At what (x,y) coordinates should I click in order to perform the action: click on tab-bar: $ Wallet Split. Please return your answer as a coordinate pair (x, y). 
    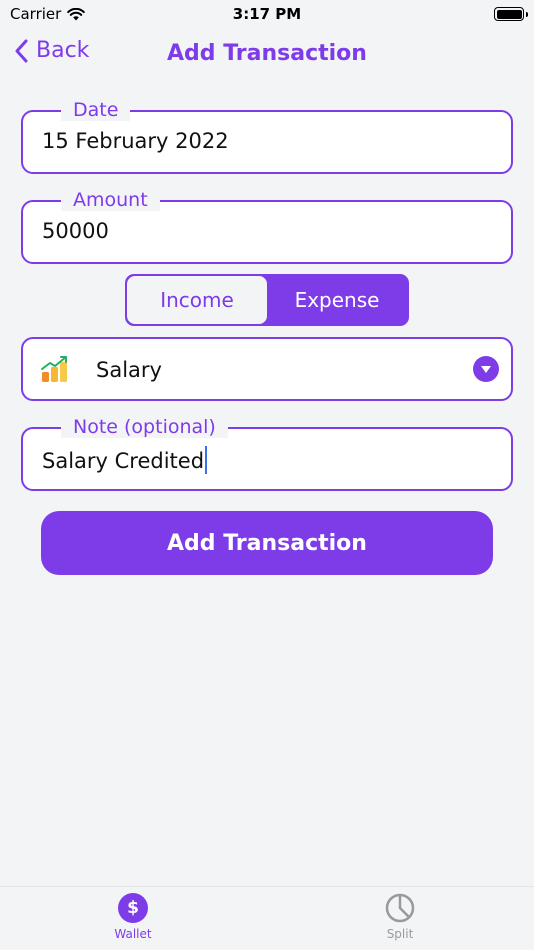
    Looking at the image, I should click on (267, 918).